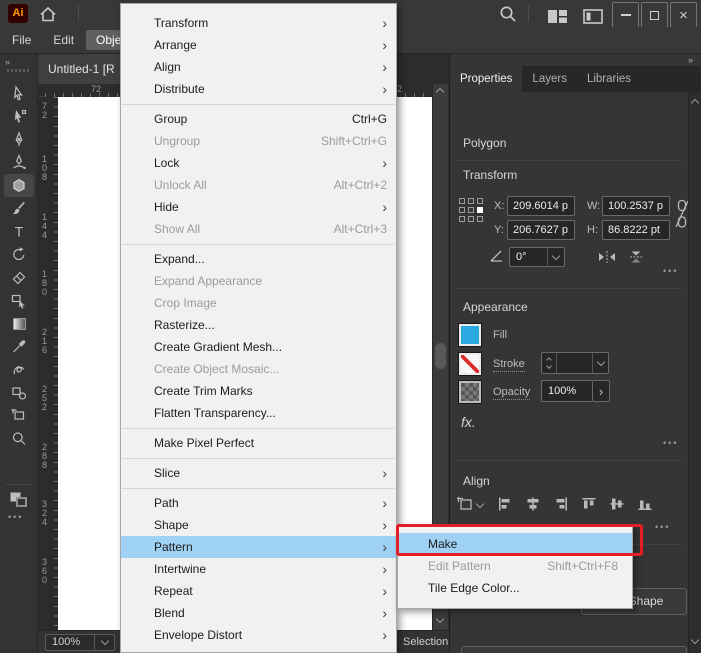 This screenshot has width=701, height=653. Describe the element at coordinates (15, 517) in the screenshot. I see `more-tools-icon: •••` at that location.